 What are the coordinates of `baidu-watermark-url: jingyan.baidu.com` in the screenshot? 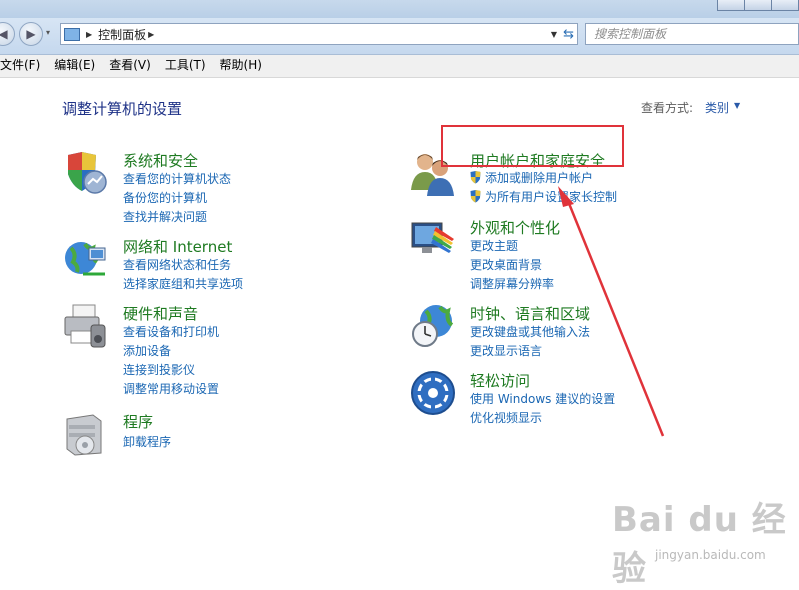 It's located at (710, 555).